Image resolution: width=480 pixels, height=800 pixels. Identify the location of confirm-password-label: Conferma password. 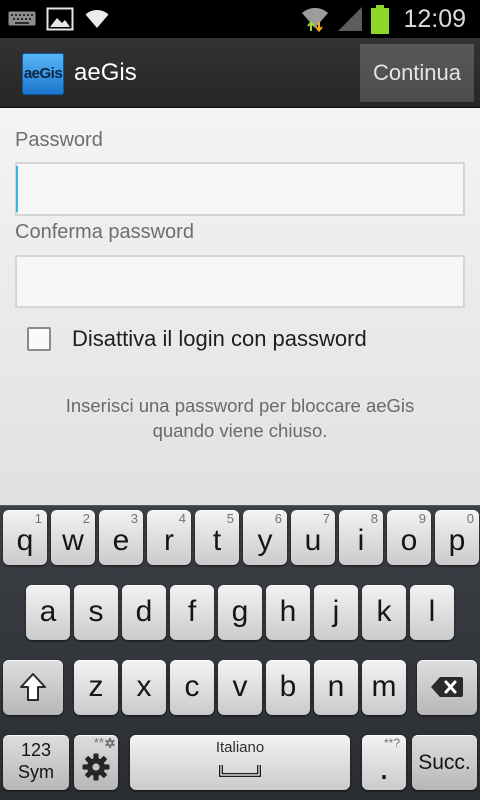
(104, 232).